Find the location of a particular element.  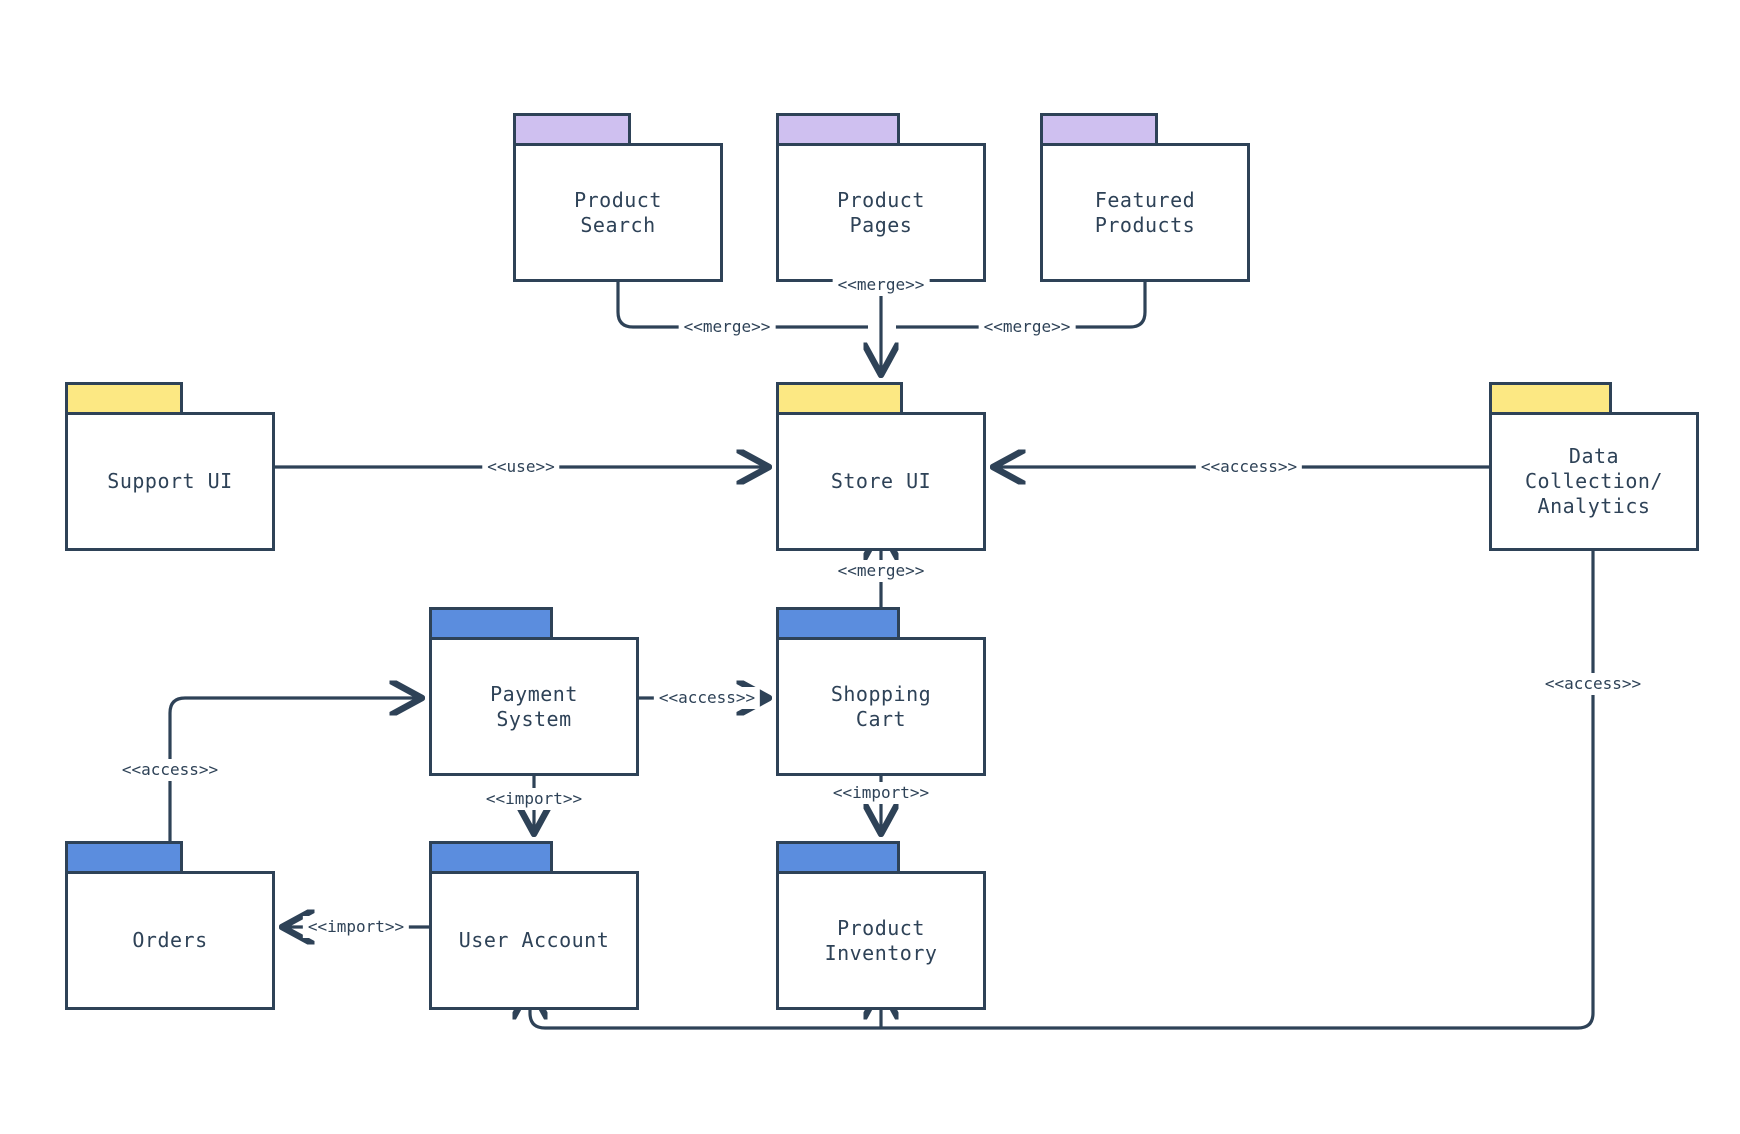

package-body: Featured Products is located at coordinates (1145, 212).